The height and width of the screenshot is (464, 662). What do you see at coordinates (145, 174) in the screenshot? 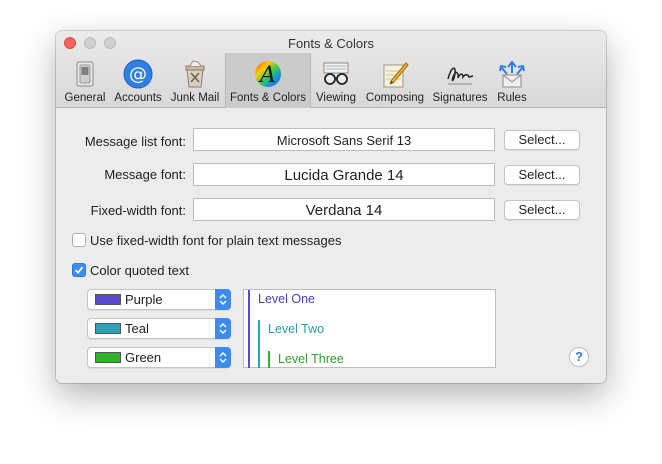
I see `message-font-label: Message font:` at bounding box center [145, 174].